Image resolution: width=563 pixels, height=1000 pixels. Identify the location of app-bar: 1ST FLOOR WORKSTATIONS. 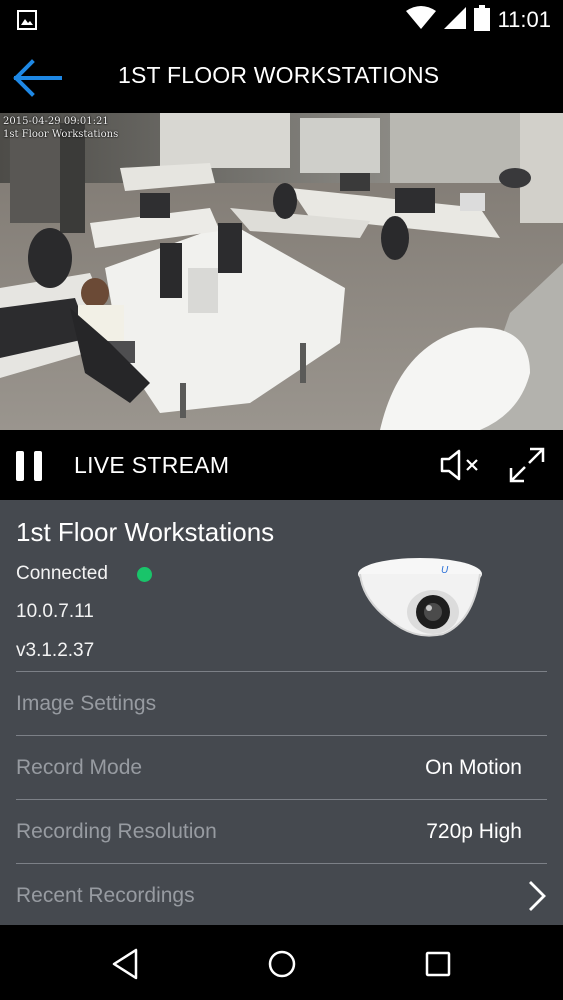
(281, 76).